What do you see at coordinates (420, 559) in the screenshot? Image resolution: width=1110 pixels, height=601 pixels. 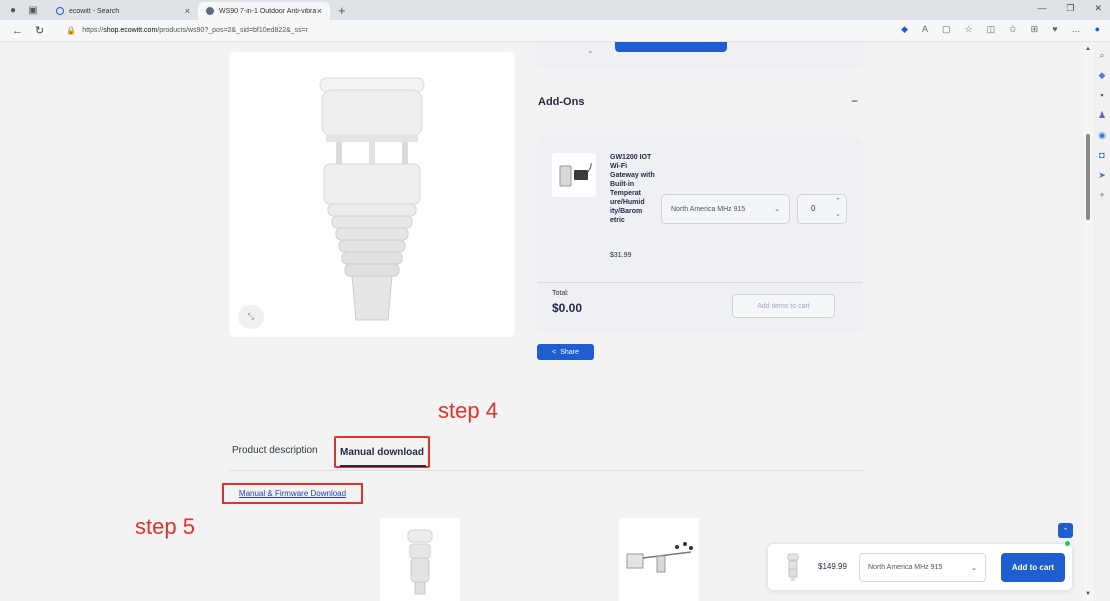 I see `sensor-thumbnail` at bounding box center [420, 559].